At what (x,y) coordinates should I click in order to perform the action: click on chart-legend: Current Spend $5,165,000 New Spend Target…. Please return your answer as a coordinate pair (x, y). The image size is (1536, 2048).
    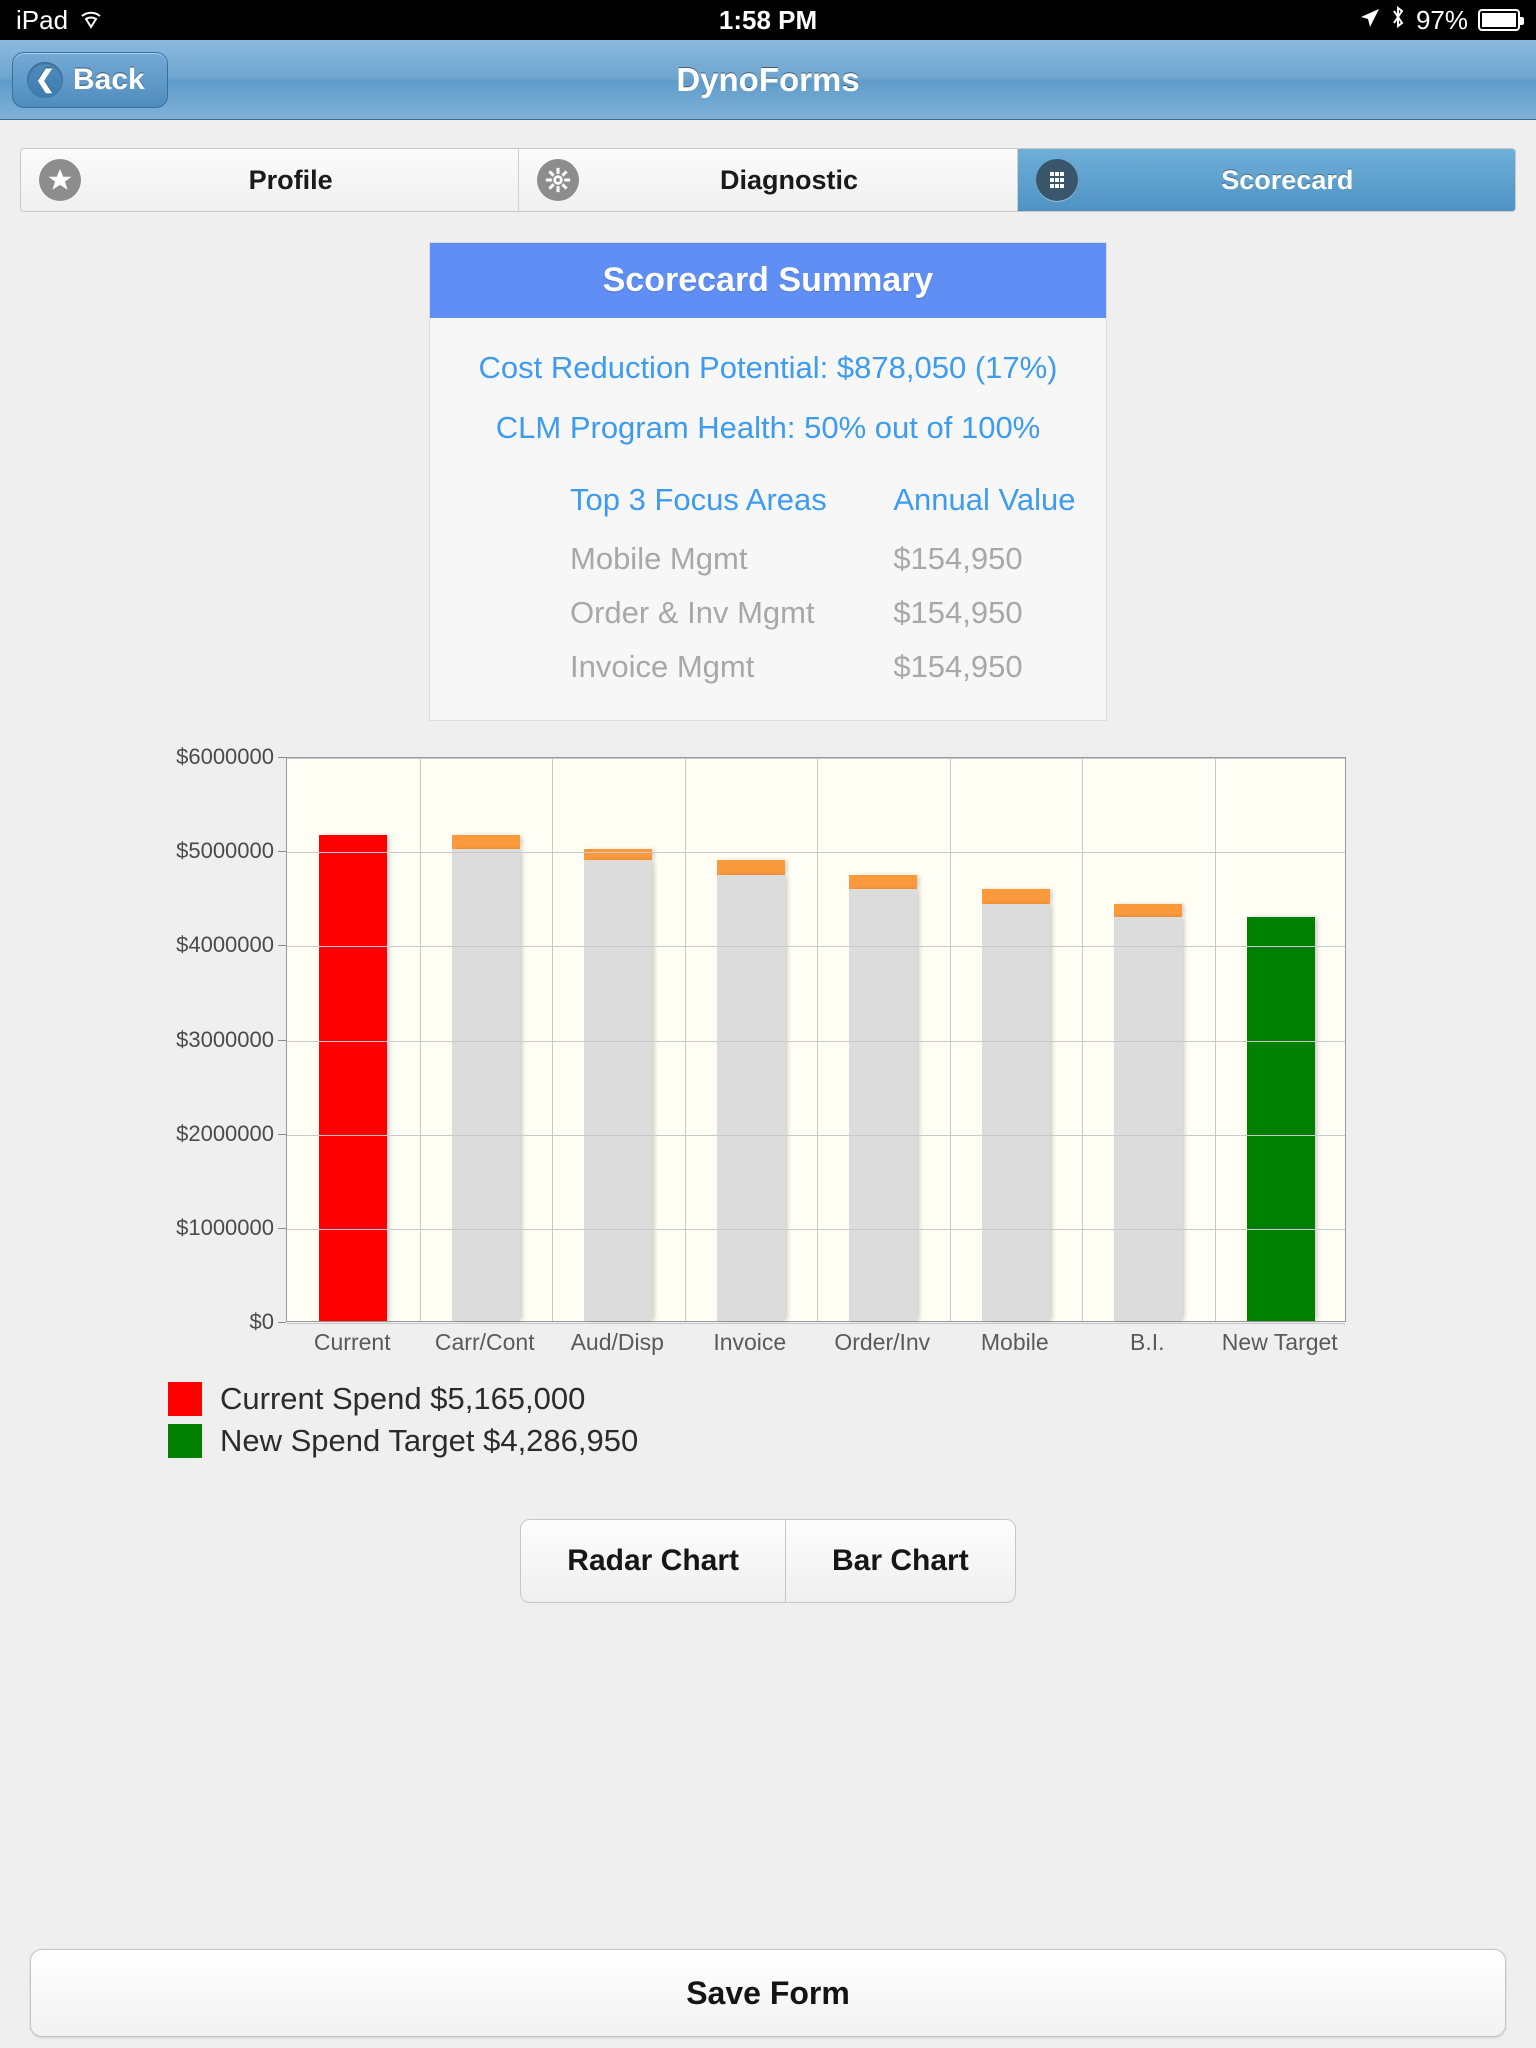
    Looking at the image, I should click on (852, 1420).